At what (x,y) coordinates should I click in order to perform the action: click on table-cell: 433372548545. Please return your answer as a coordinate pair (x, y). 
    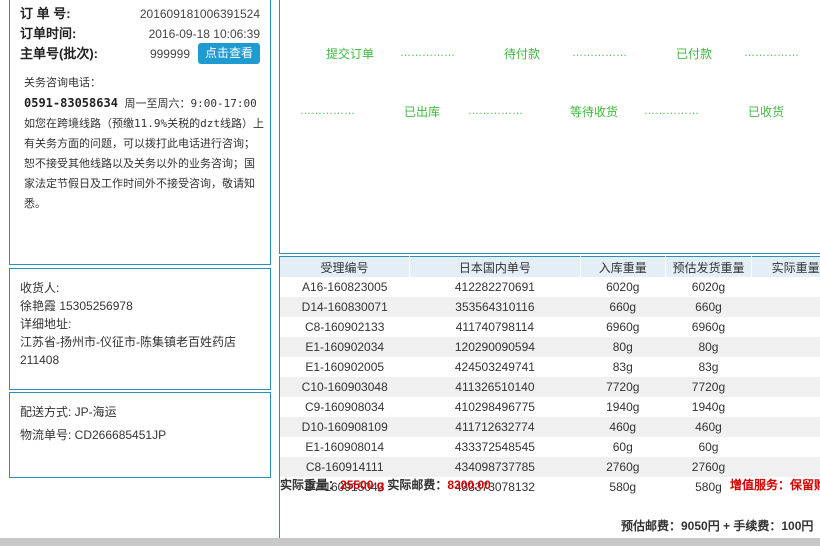
    Looking at the image, I should click on (494, 447).